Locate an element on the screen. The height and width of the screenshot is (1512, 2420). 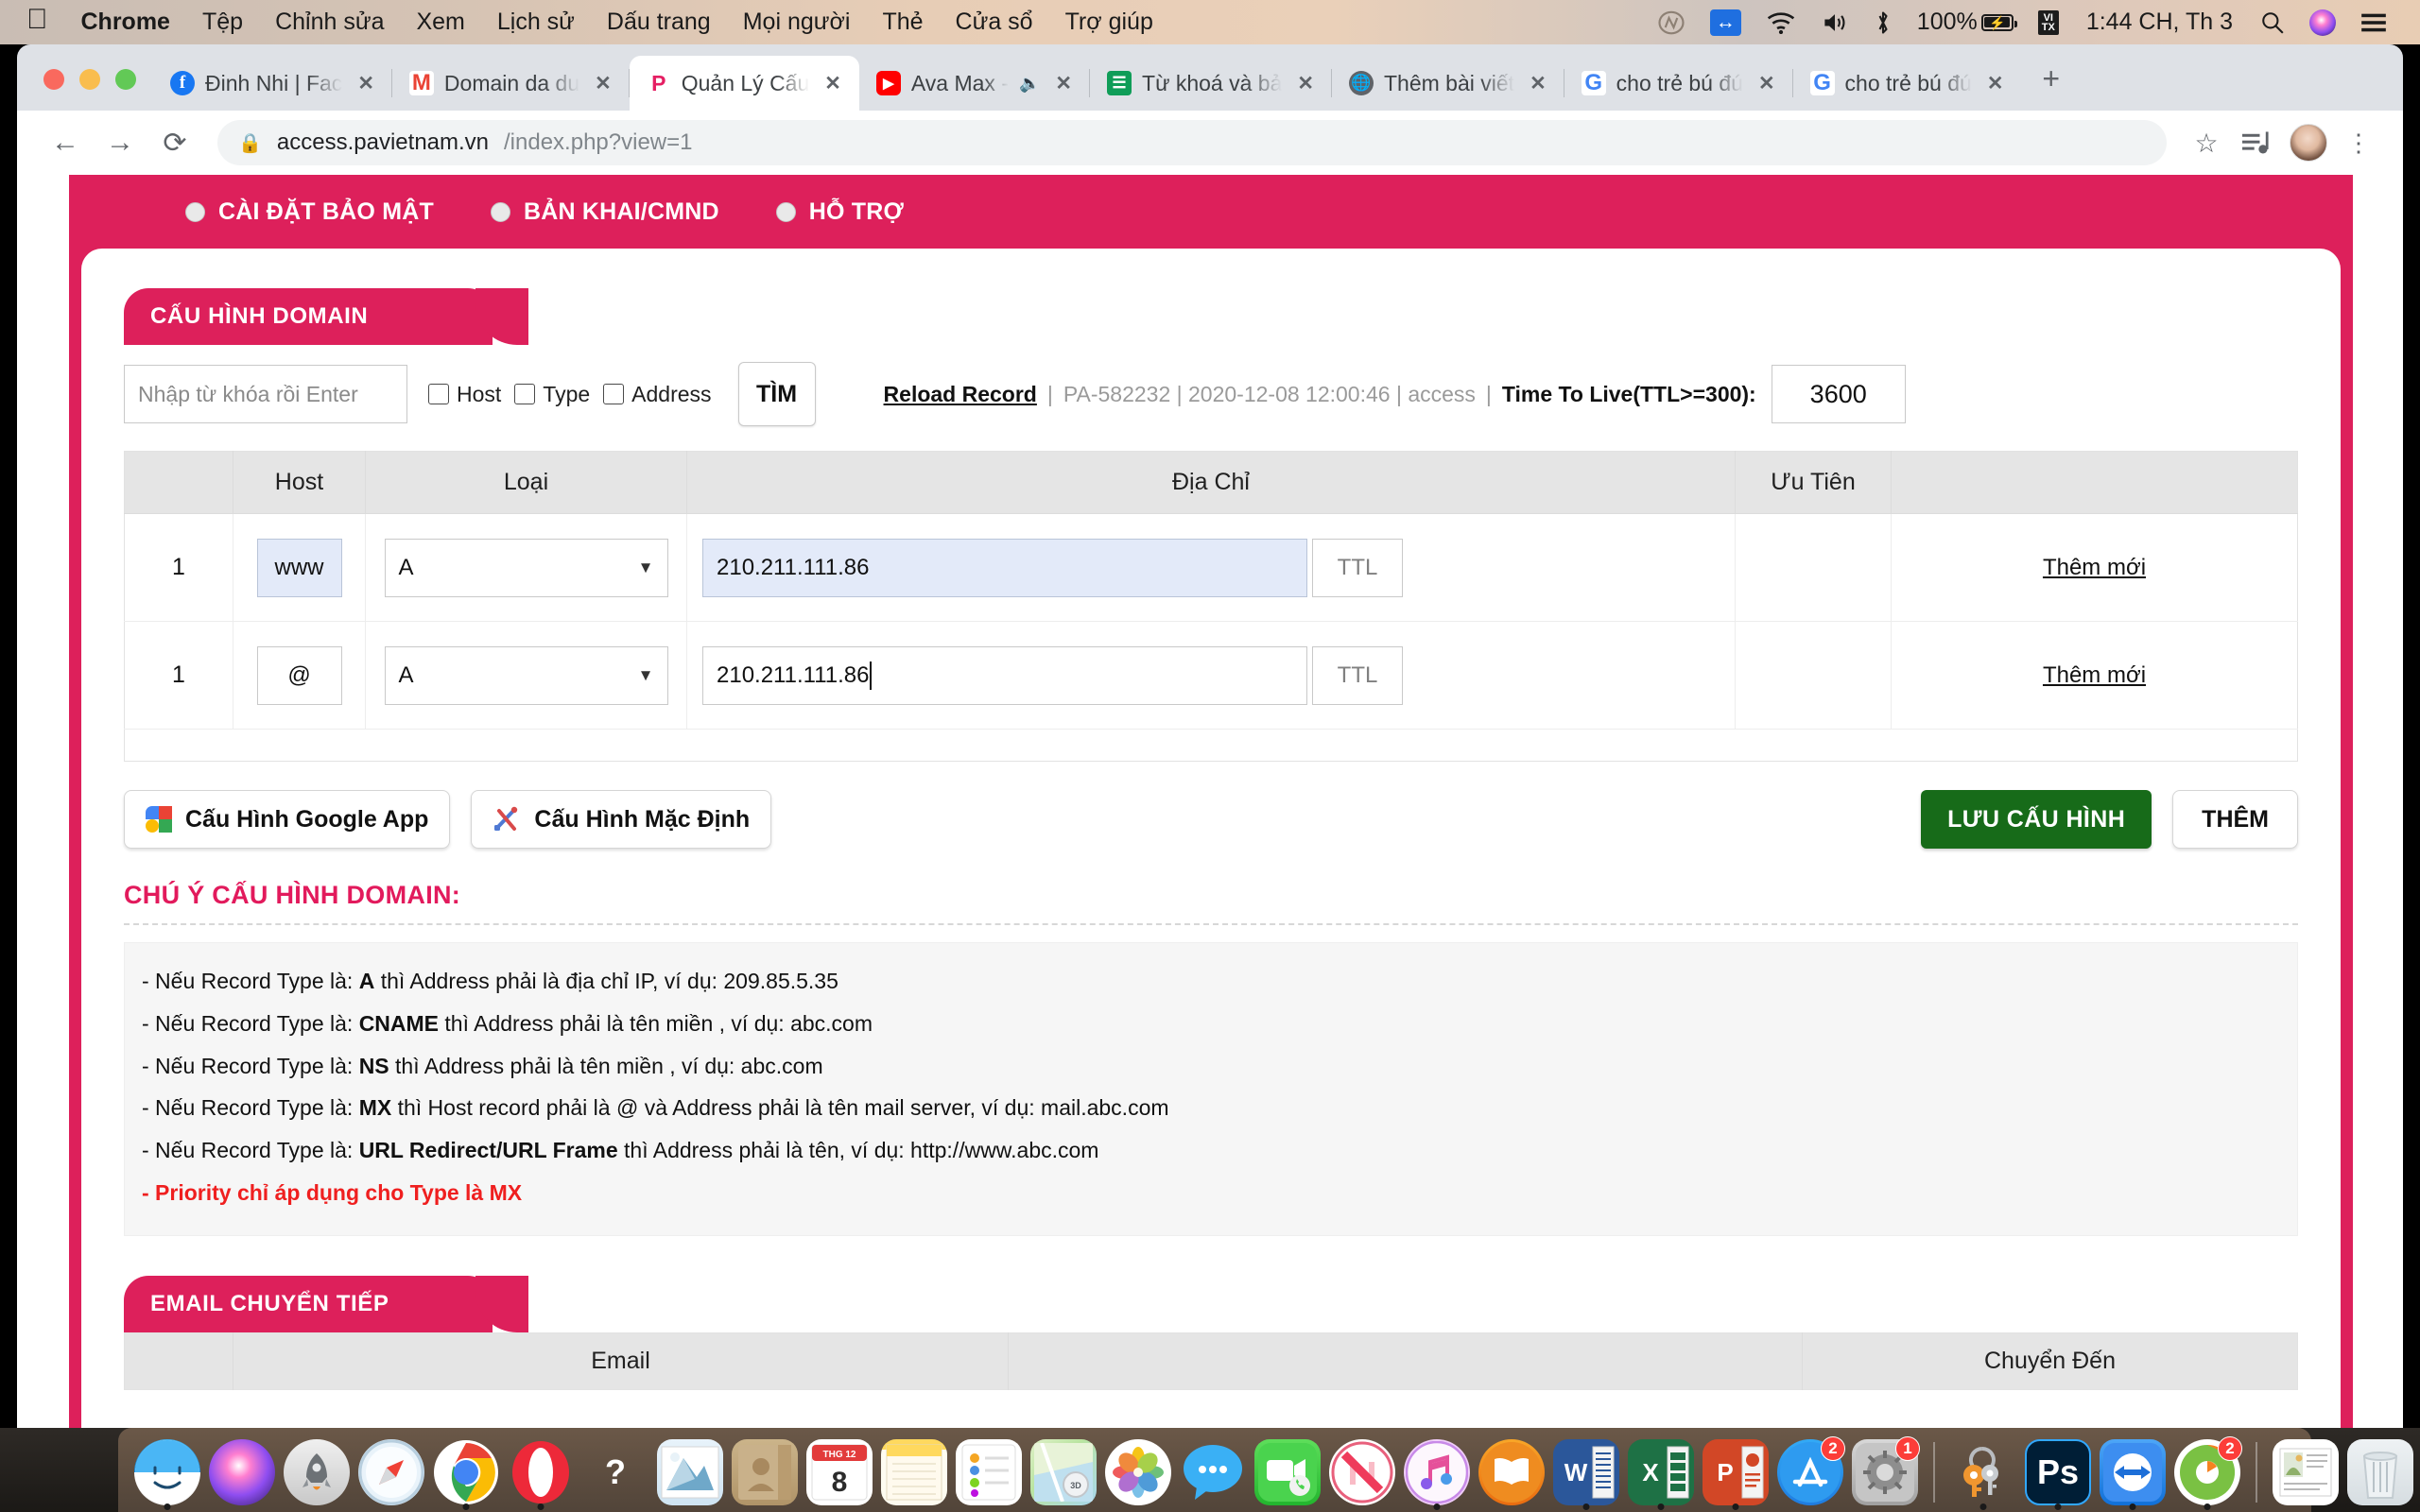
dock-item-powerpoint: P is located at coordinates (1736, 1473).